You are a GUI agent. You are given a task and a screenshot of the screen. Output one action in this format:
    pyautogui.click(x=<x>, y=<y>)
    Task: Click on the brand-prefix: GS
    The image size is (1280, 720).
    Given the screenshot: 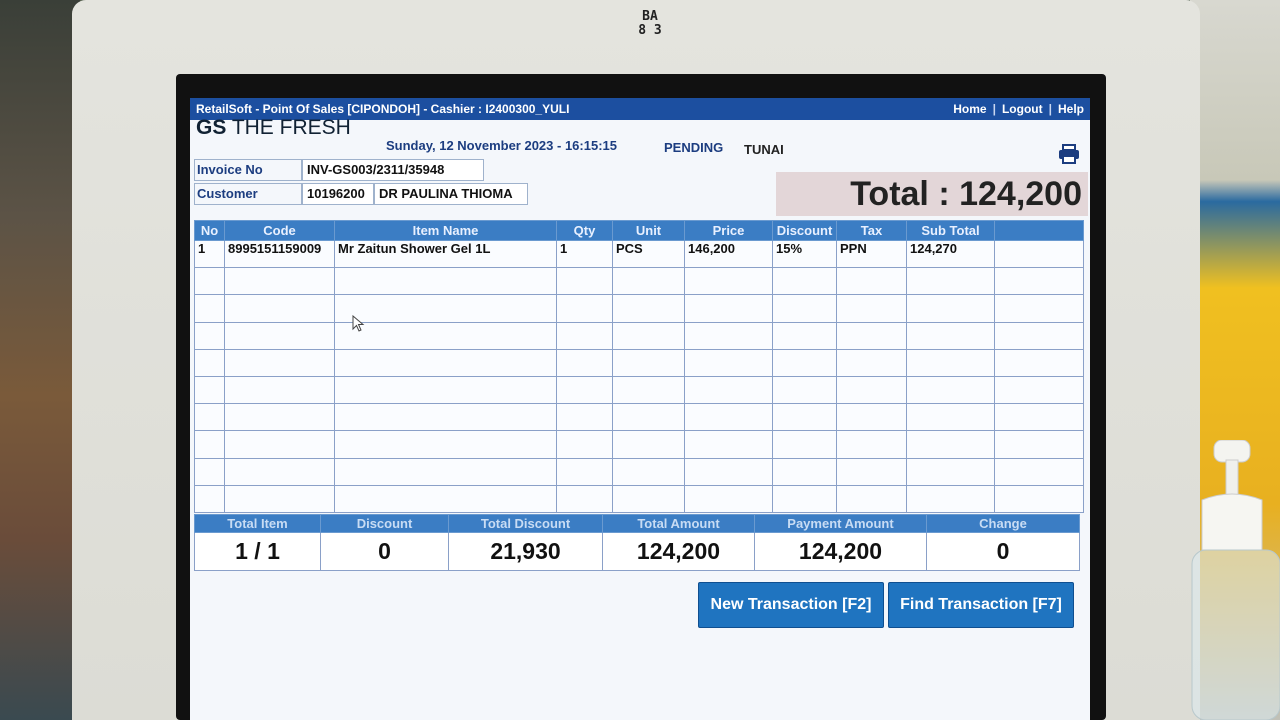 What is the action you would take?
    pyautogui.click(x=211, y=127)
    